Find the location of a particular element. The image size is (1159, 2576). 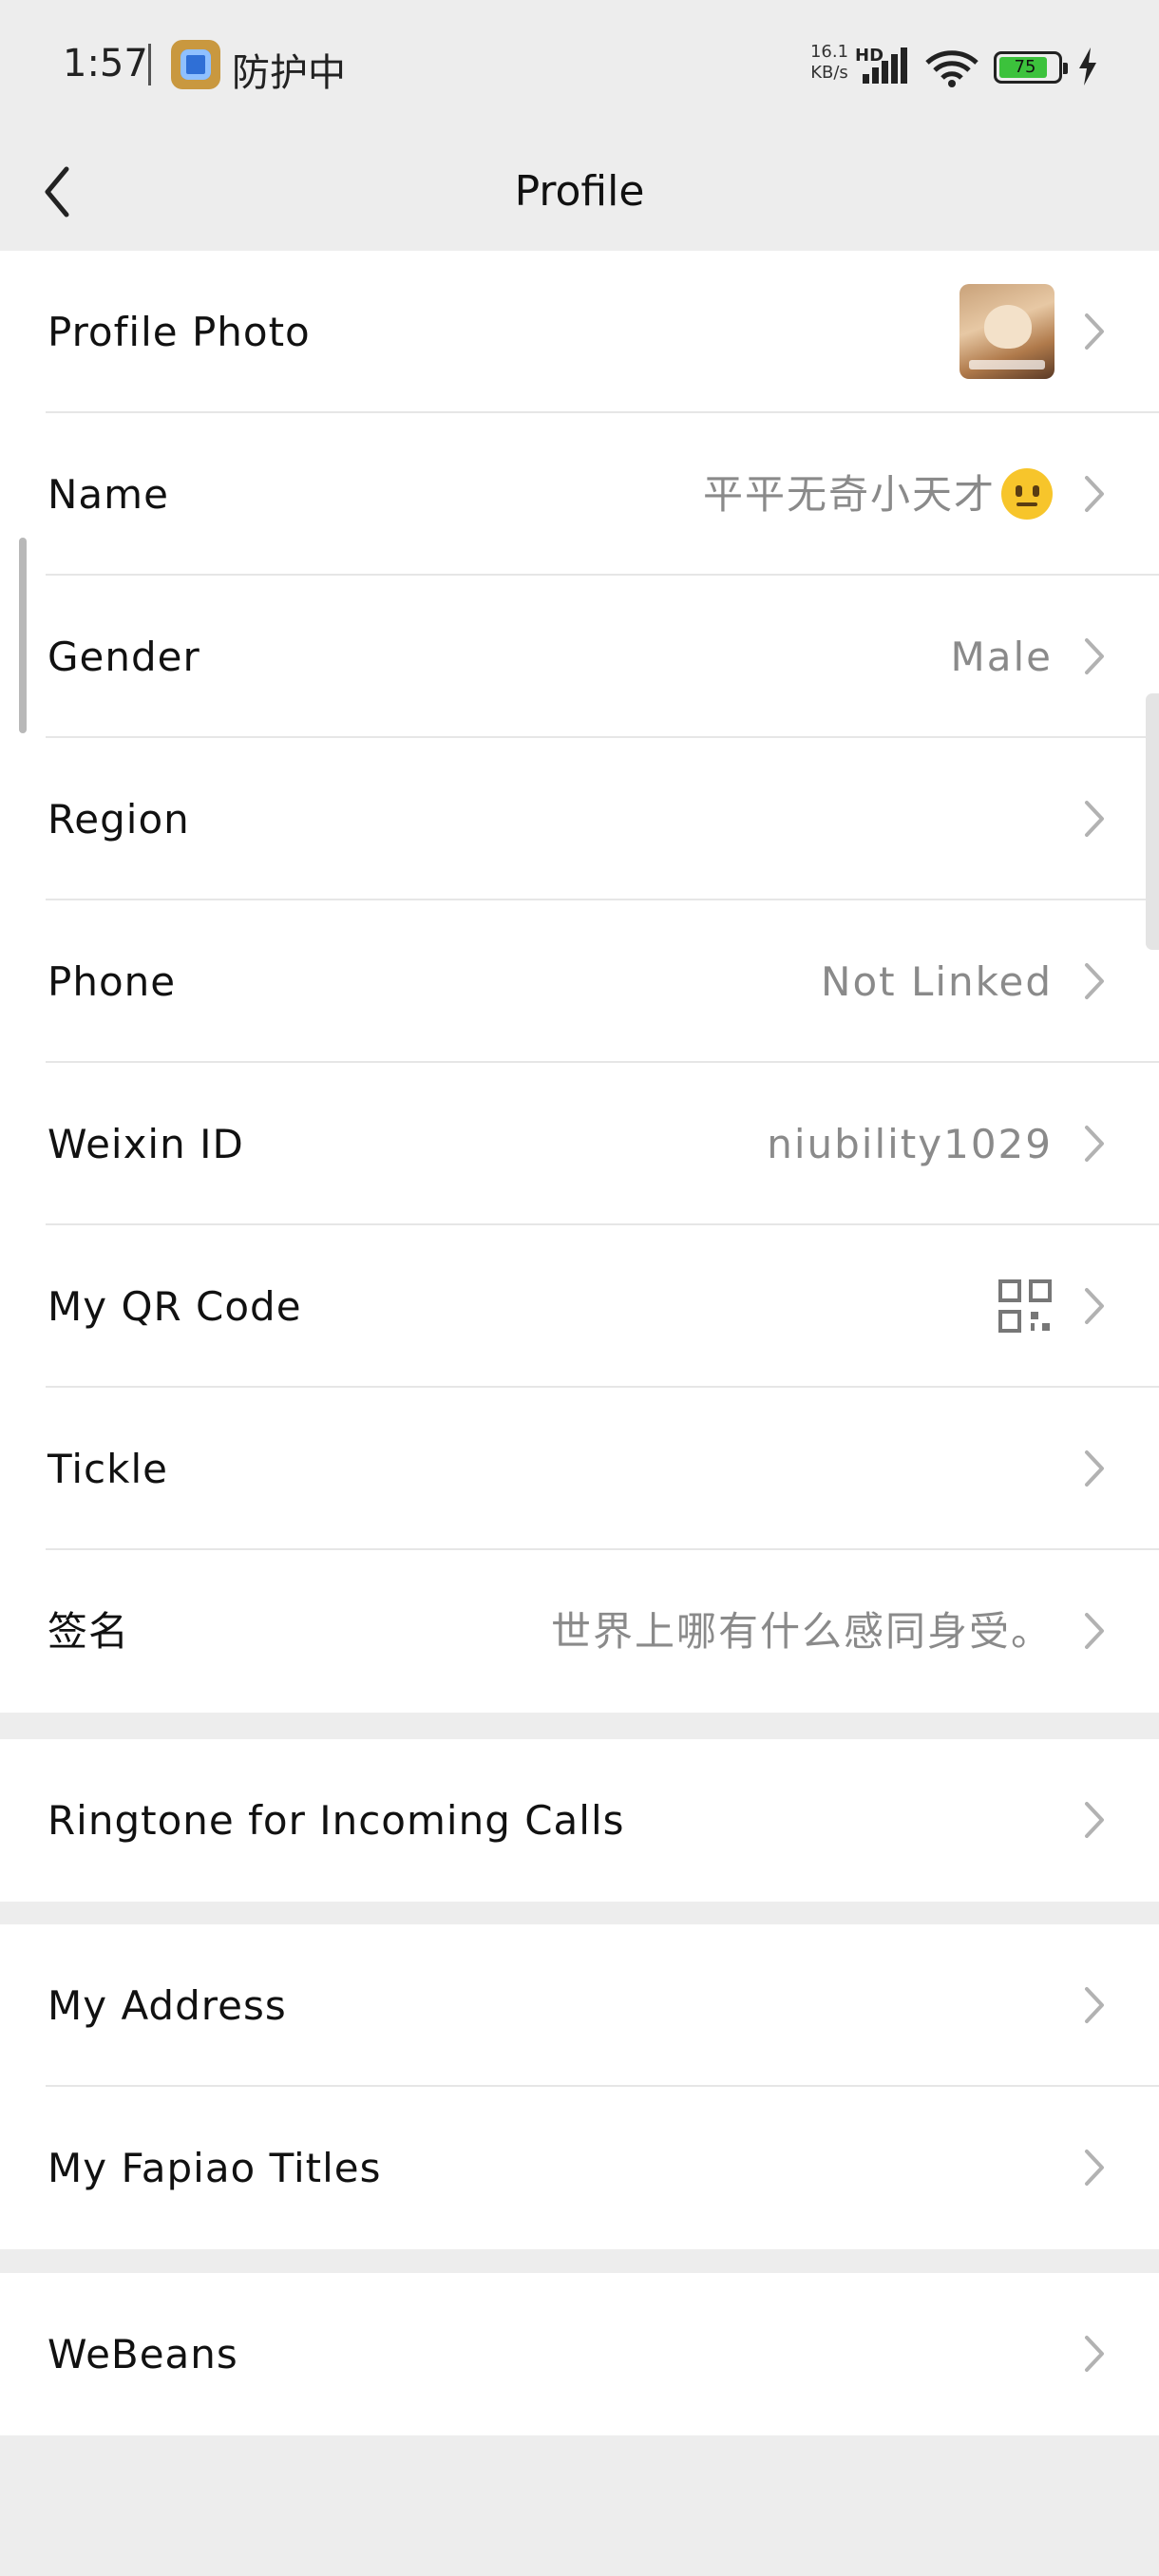

avatar-caption-strip is located at coordinates (1007, 364).